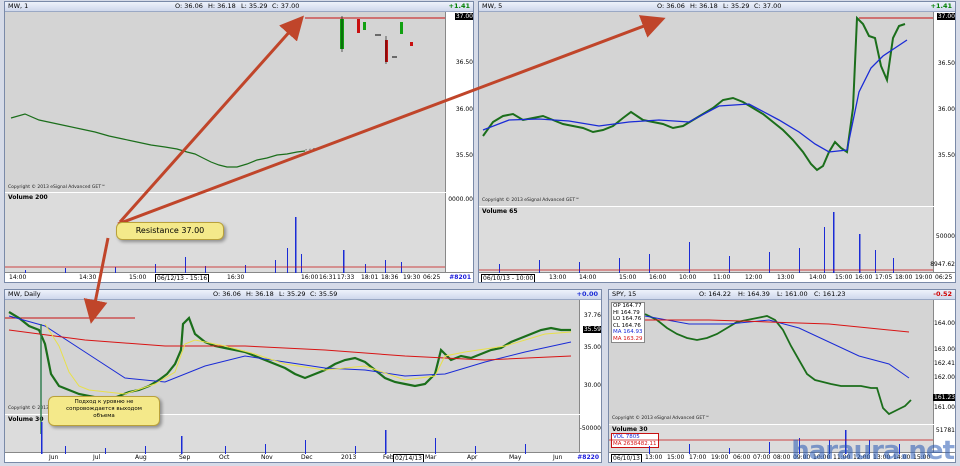  I want to click on ma-yellow, so click(308, 359).